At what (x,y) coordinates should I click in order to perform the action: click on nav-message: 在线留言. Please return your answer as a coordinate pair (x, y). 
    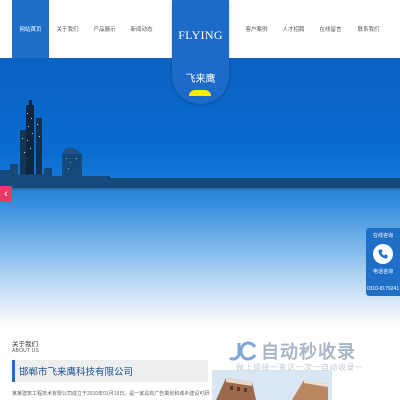
    Looking at the image, I should click on (330, 29).